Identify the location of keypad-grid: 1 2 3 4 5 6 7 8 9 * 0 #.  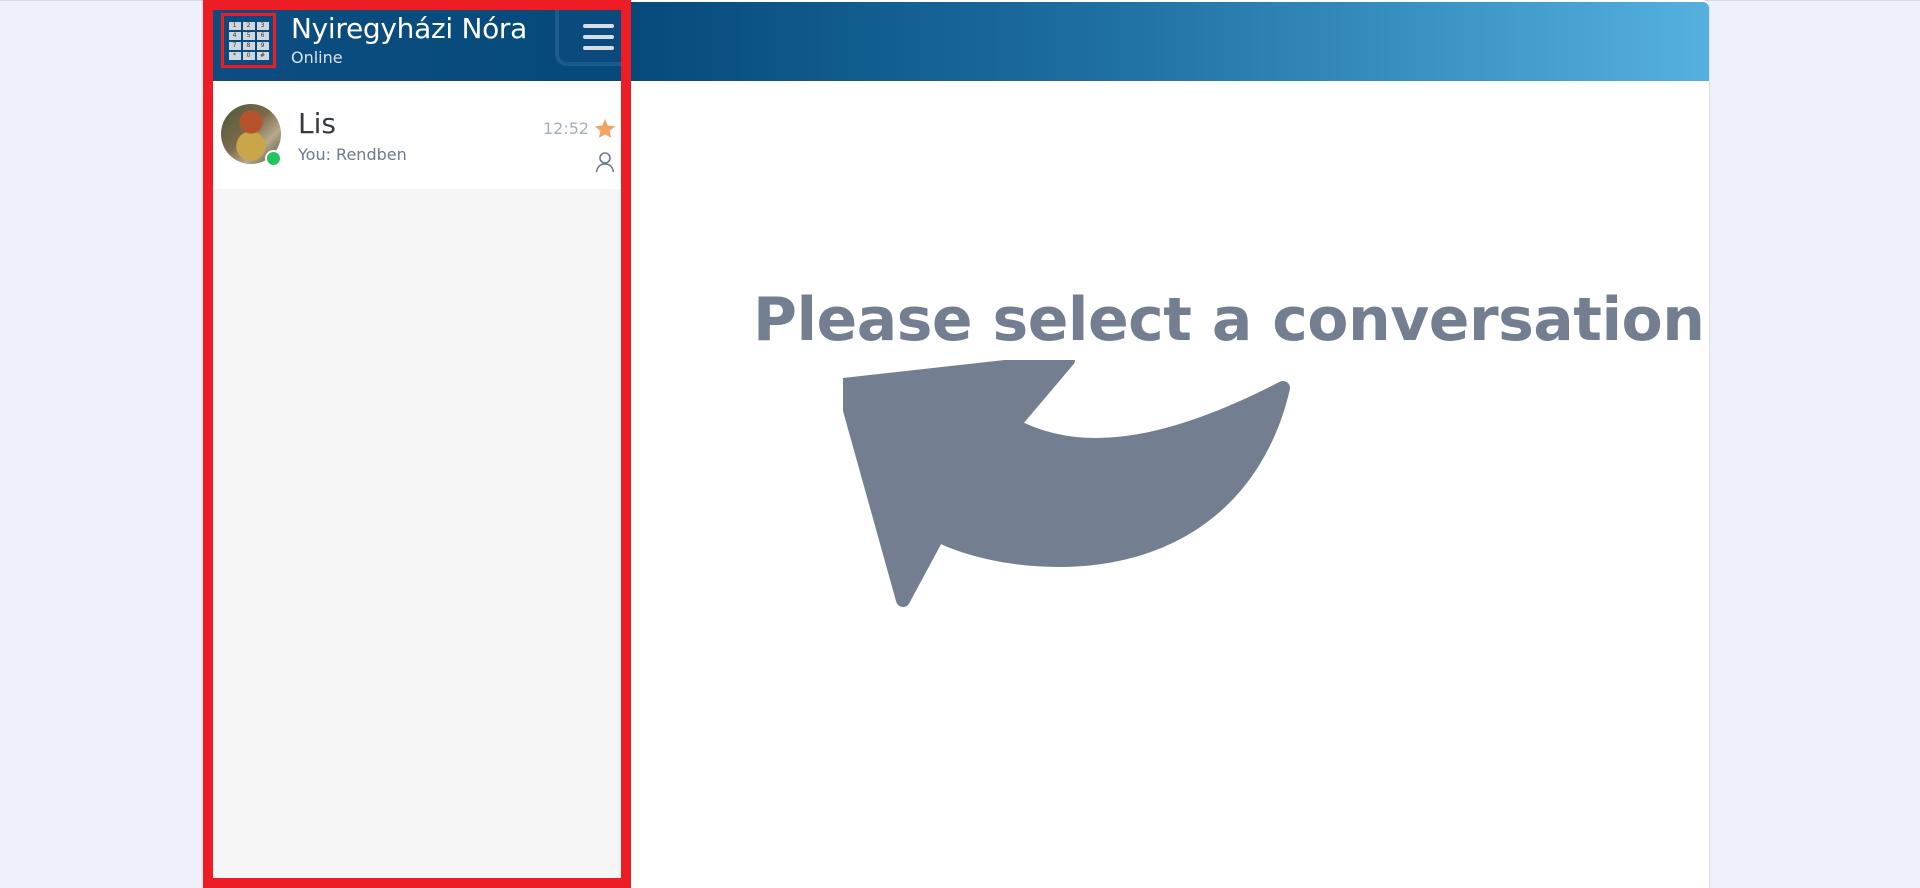
(248, 40).